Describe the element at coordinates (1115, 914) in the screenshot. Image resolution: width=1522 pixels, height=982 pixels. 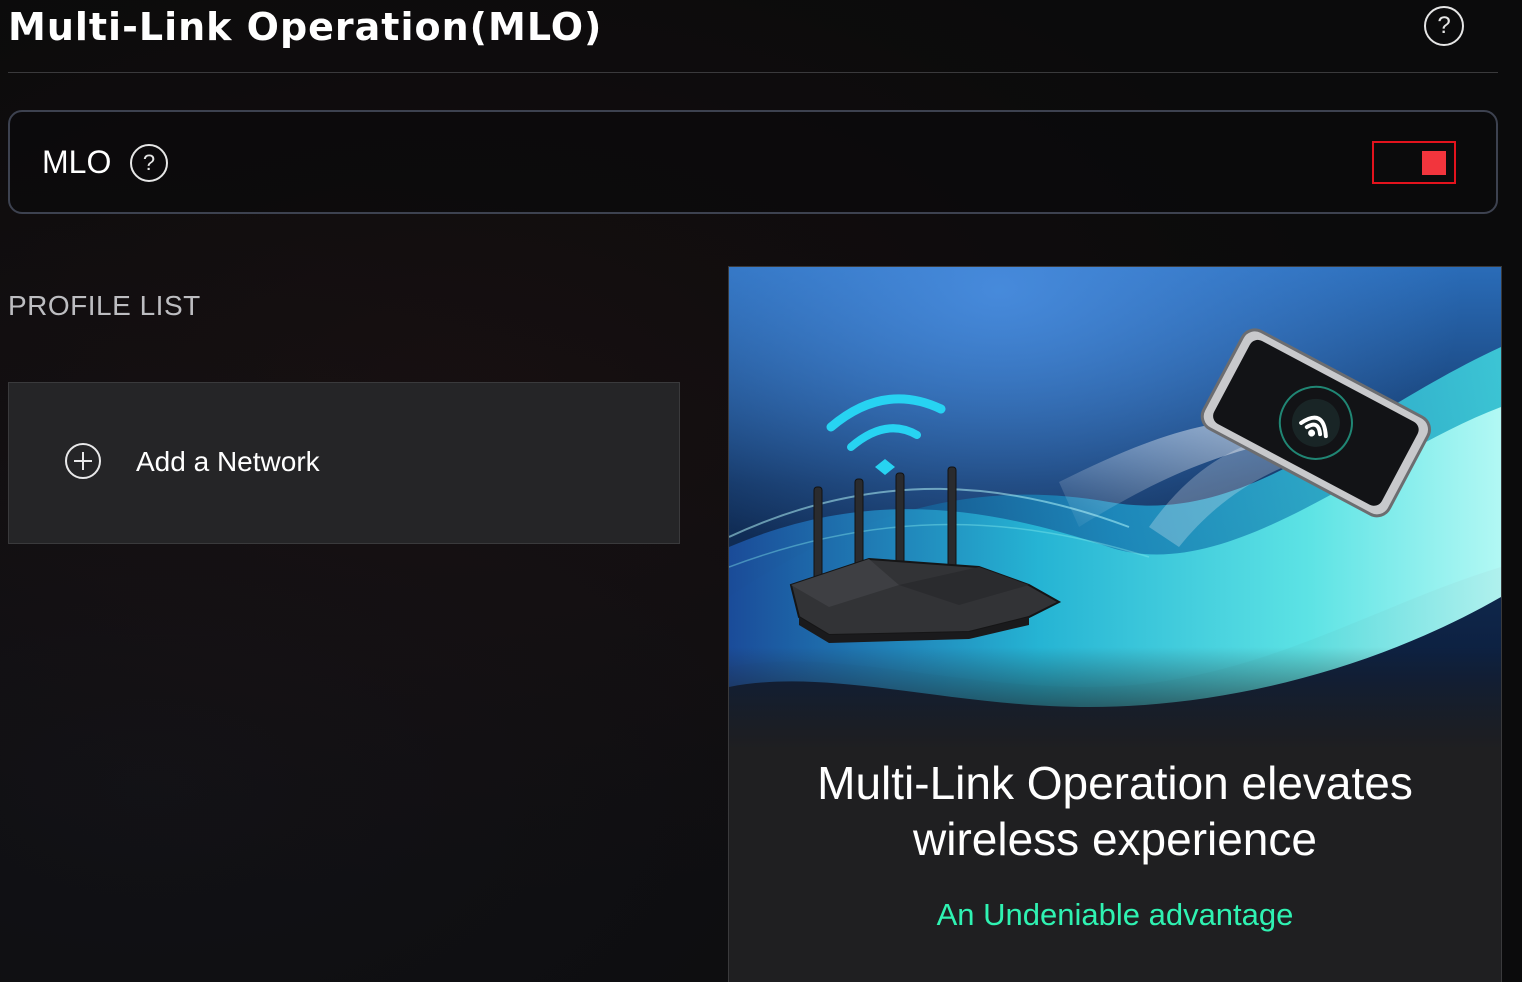
I see `promo-subheading: An Undeniable advantage` at that location.